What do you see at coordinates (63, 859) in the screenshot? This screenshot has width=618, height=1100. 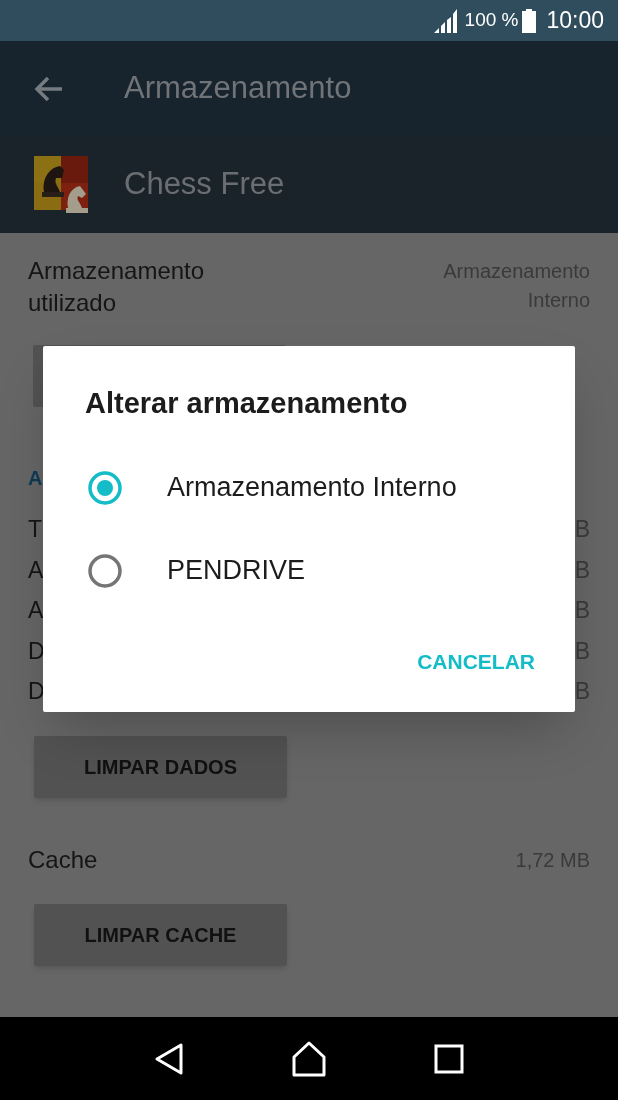 I see `cache-label: Cache` at bounding box center [63, 859].